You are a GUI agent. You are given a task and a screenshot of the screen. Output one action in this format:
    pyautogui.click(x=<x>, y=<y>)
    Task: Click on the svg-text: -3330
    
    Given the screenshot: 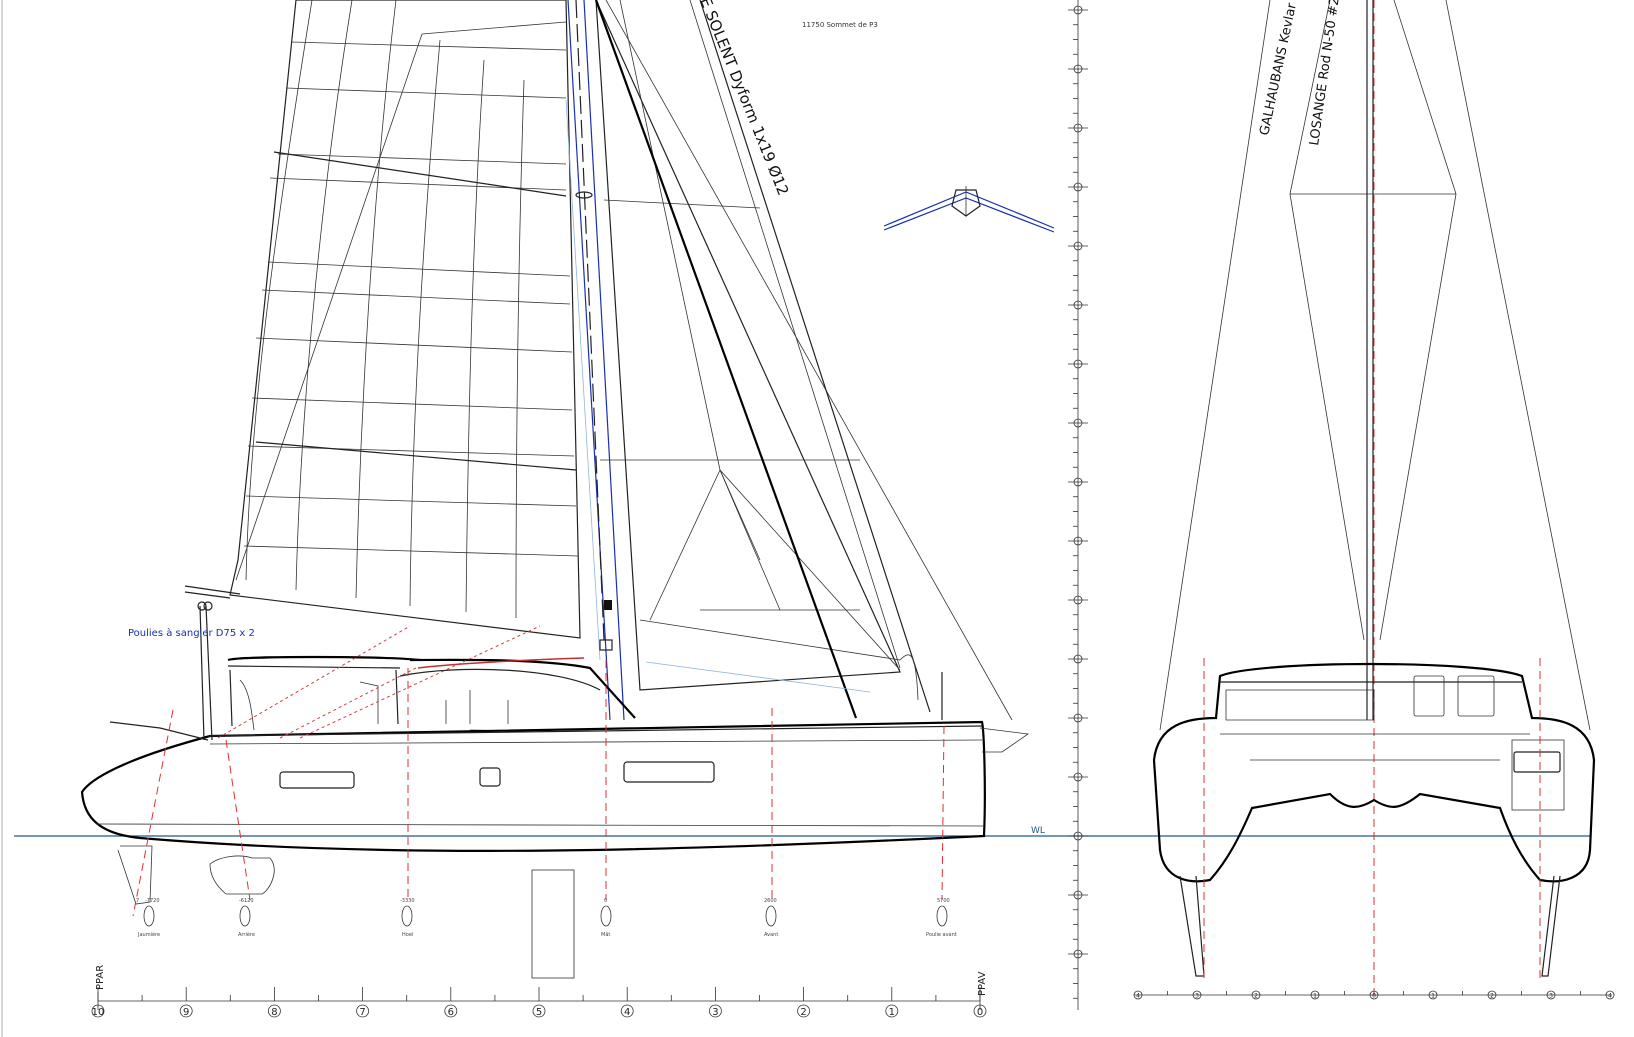 What is the action you would take?
    pyautogui.click(x=407, y=901)
    